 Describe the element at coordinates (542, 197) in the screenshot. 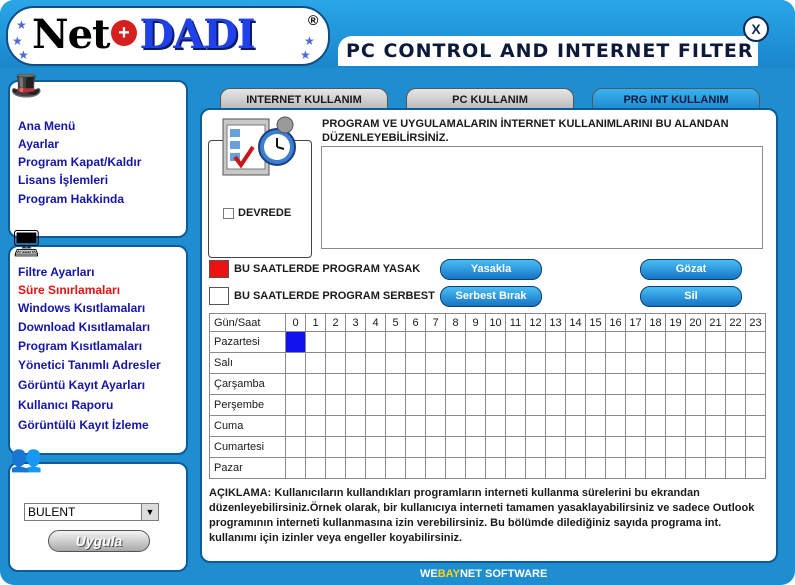

I see `program-list-textarea` at that location.